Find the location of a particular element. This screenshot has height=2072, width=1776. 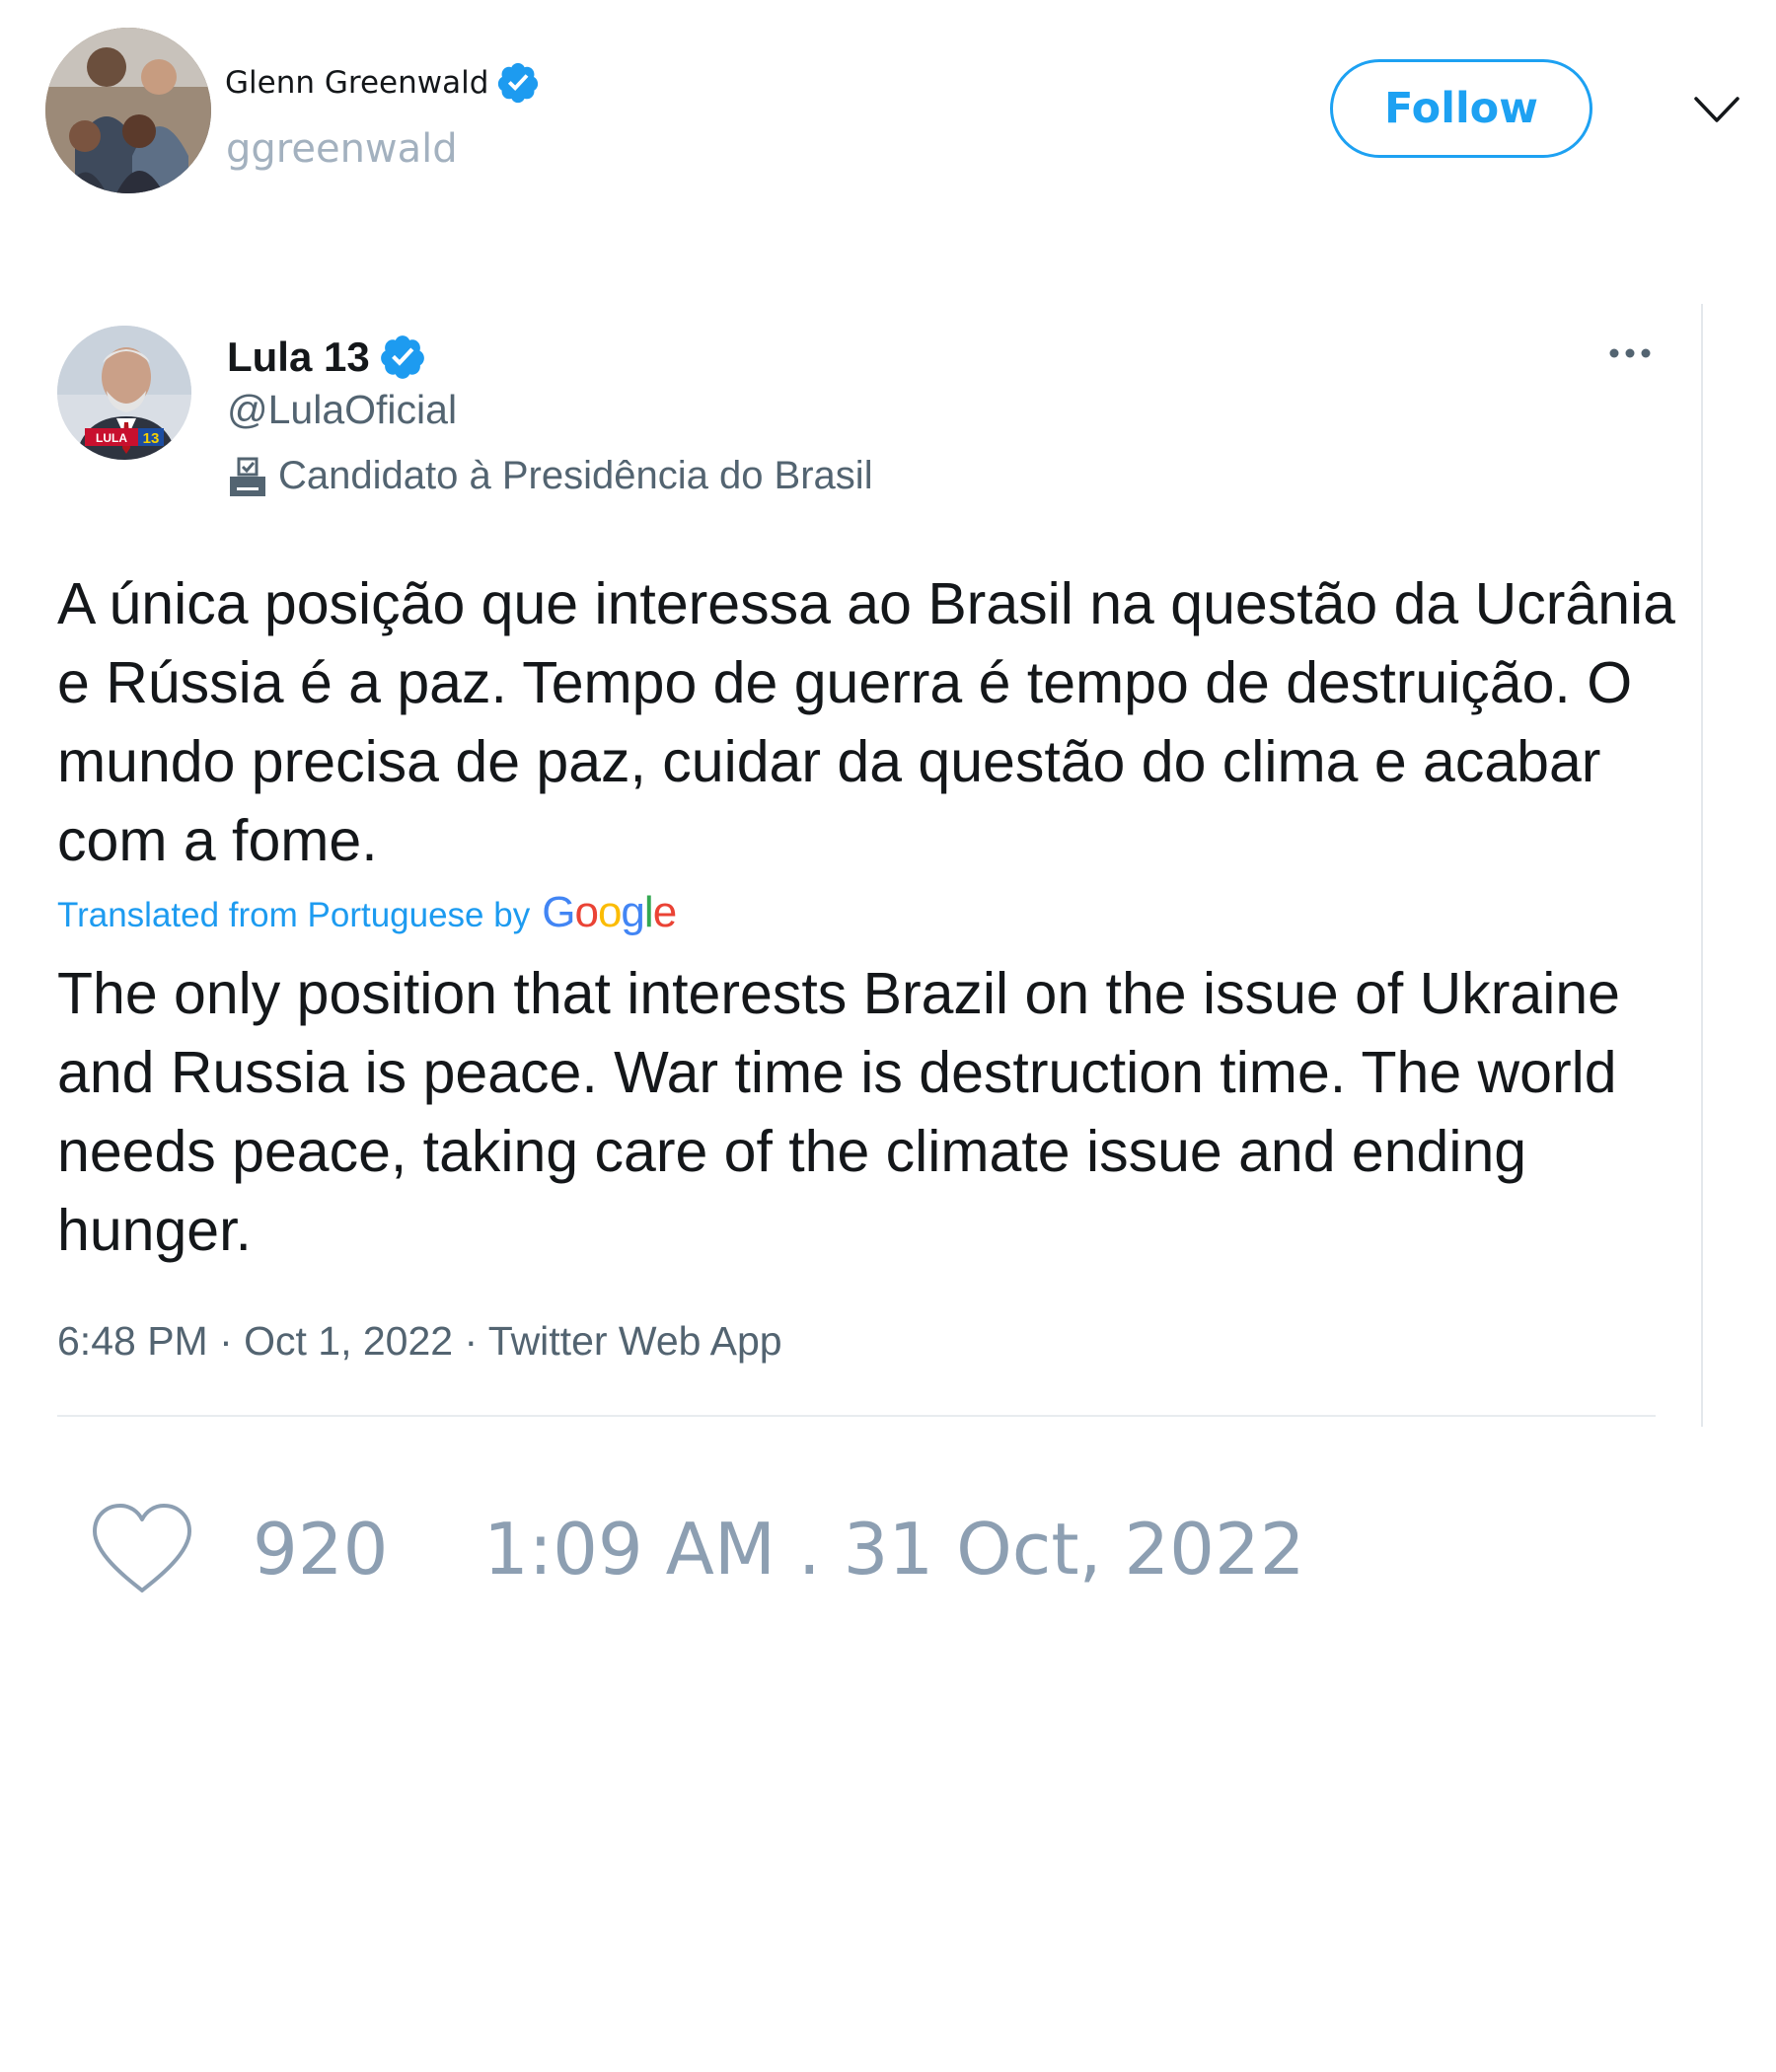

quoted-author-avatar: LULA 13 is located at coordinates (124, 393).